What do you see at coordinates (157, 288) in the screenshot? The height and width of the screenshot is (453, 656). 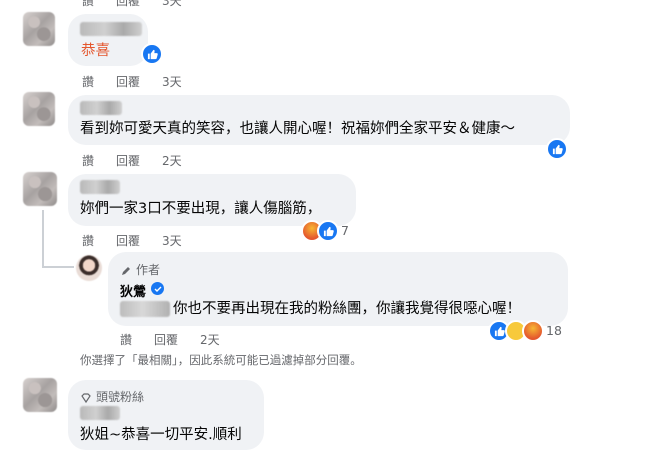 I see `verified-icon` at bounding box center [157, 288].